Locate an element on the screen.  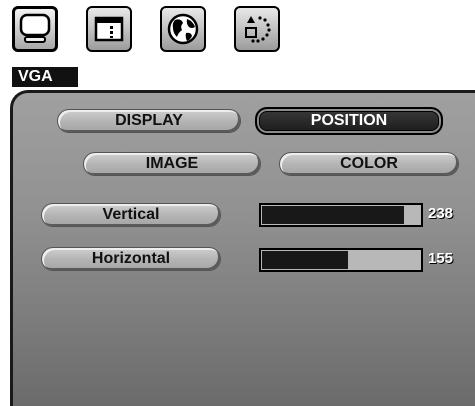
vertical-slider is located at coordinates (341, 215).